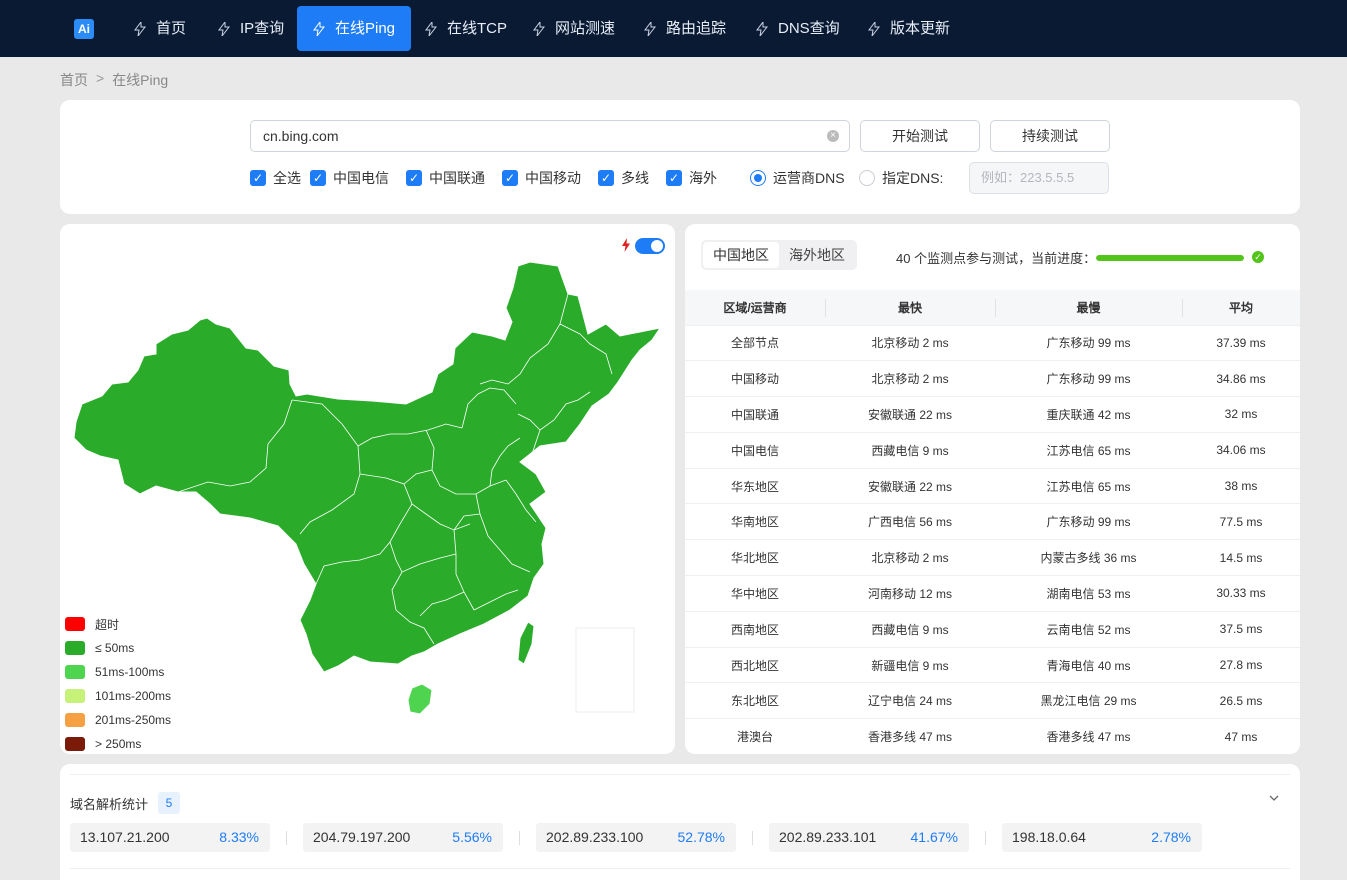  I want to click on radio-carrier-dns: 运营商DNS, so click(797, 178).